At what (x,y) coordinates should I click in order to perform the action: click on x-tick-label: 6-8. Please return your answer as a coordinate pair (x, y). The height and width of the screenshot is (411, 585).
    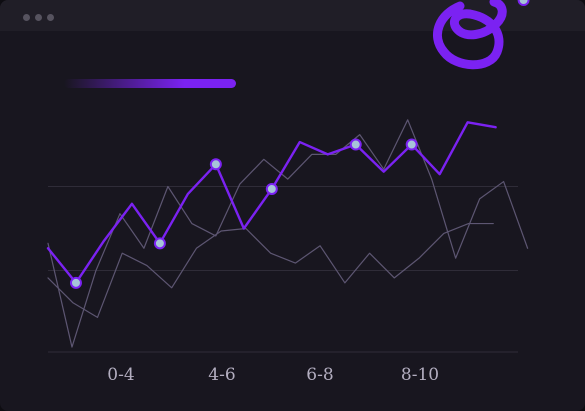
    Looking at the image, I should click on (319, 375).